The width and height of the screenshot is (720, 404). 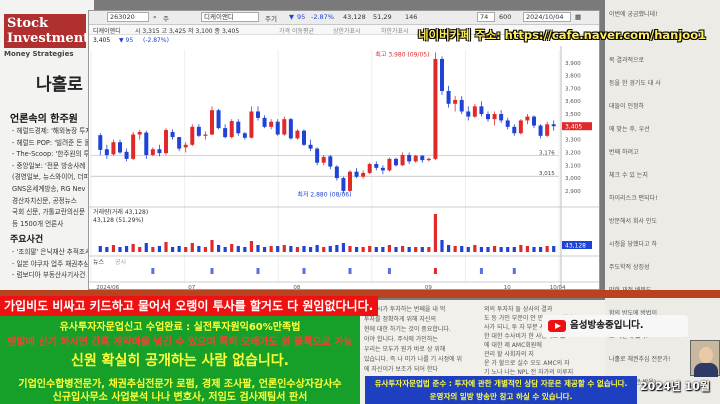 I want to click on price-tick: 3,900, so click(x=573, y=64).